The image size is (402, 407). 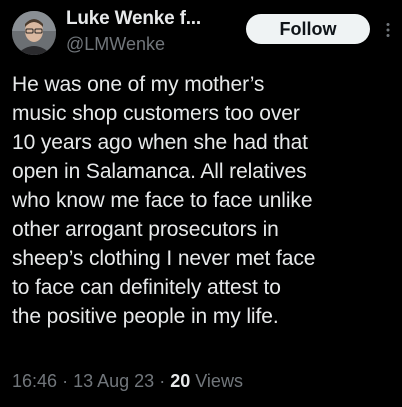 What do you see at coordinates (219, 381) in the screenshot?
I see `views-label: Views` at bounding box center [219, 381].